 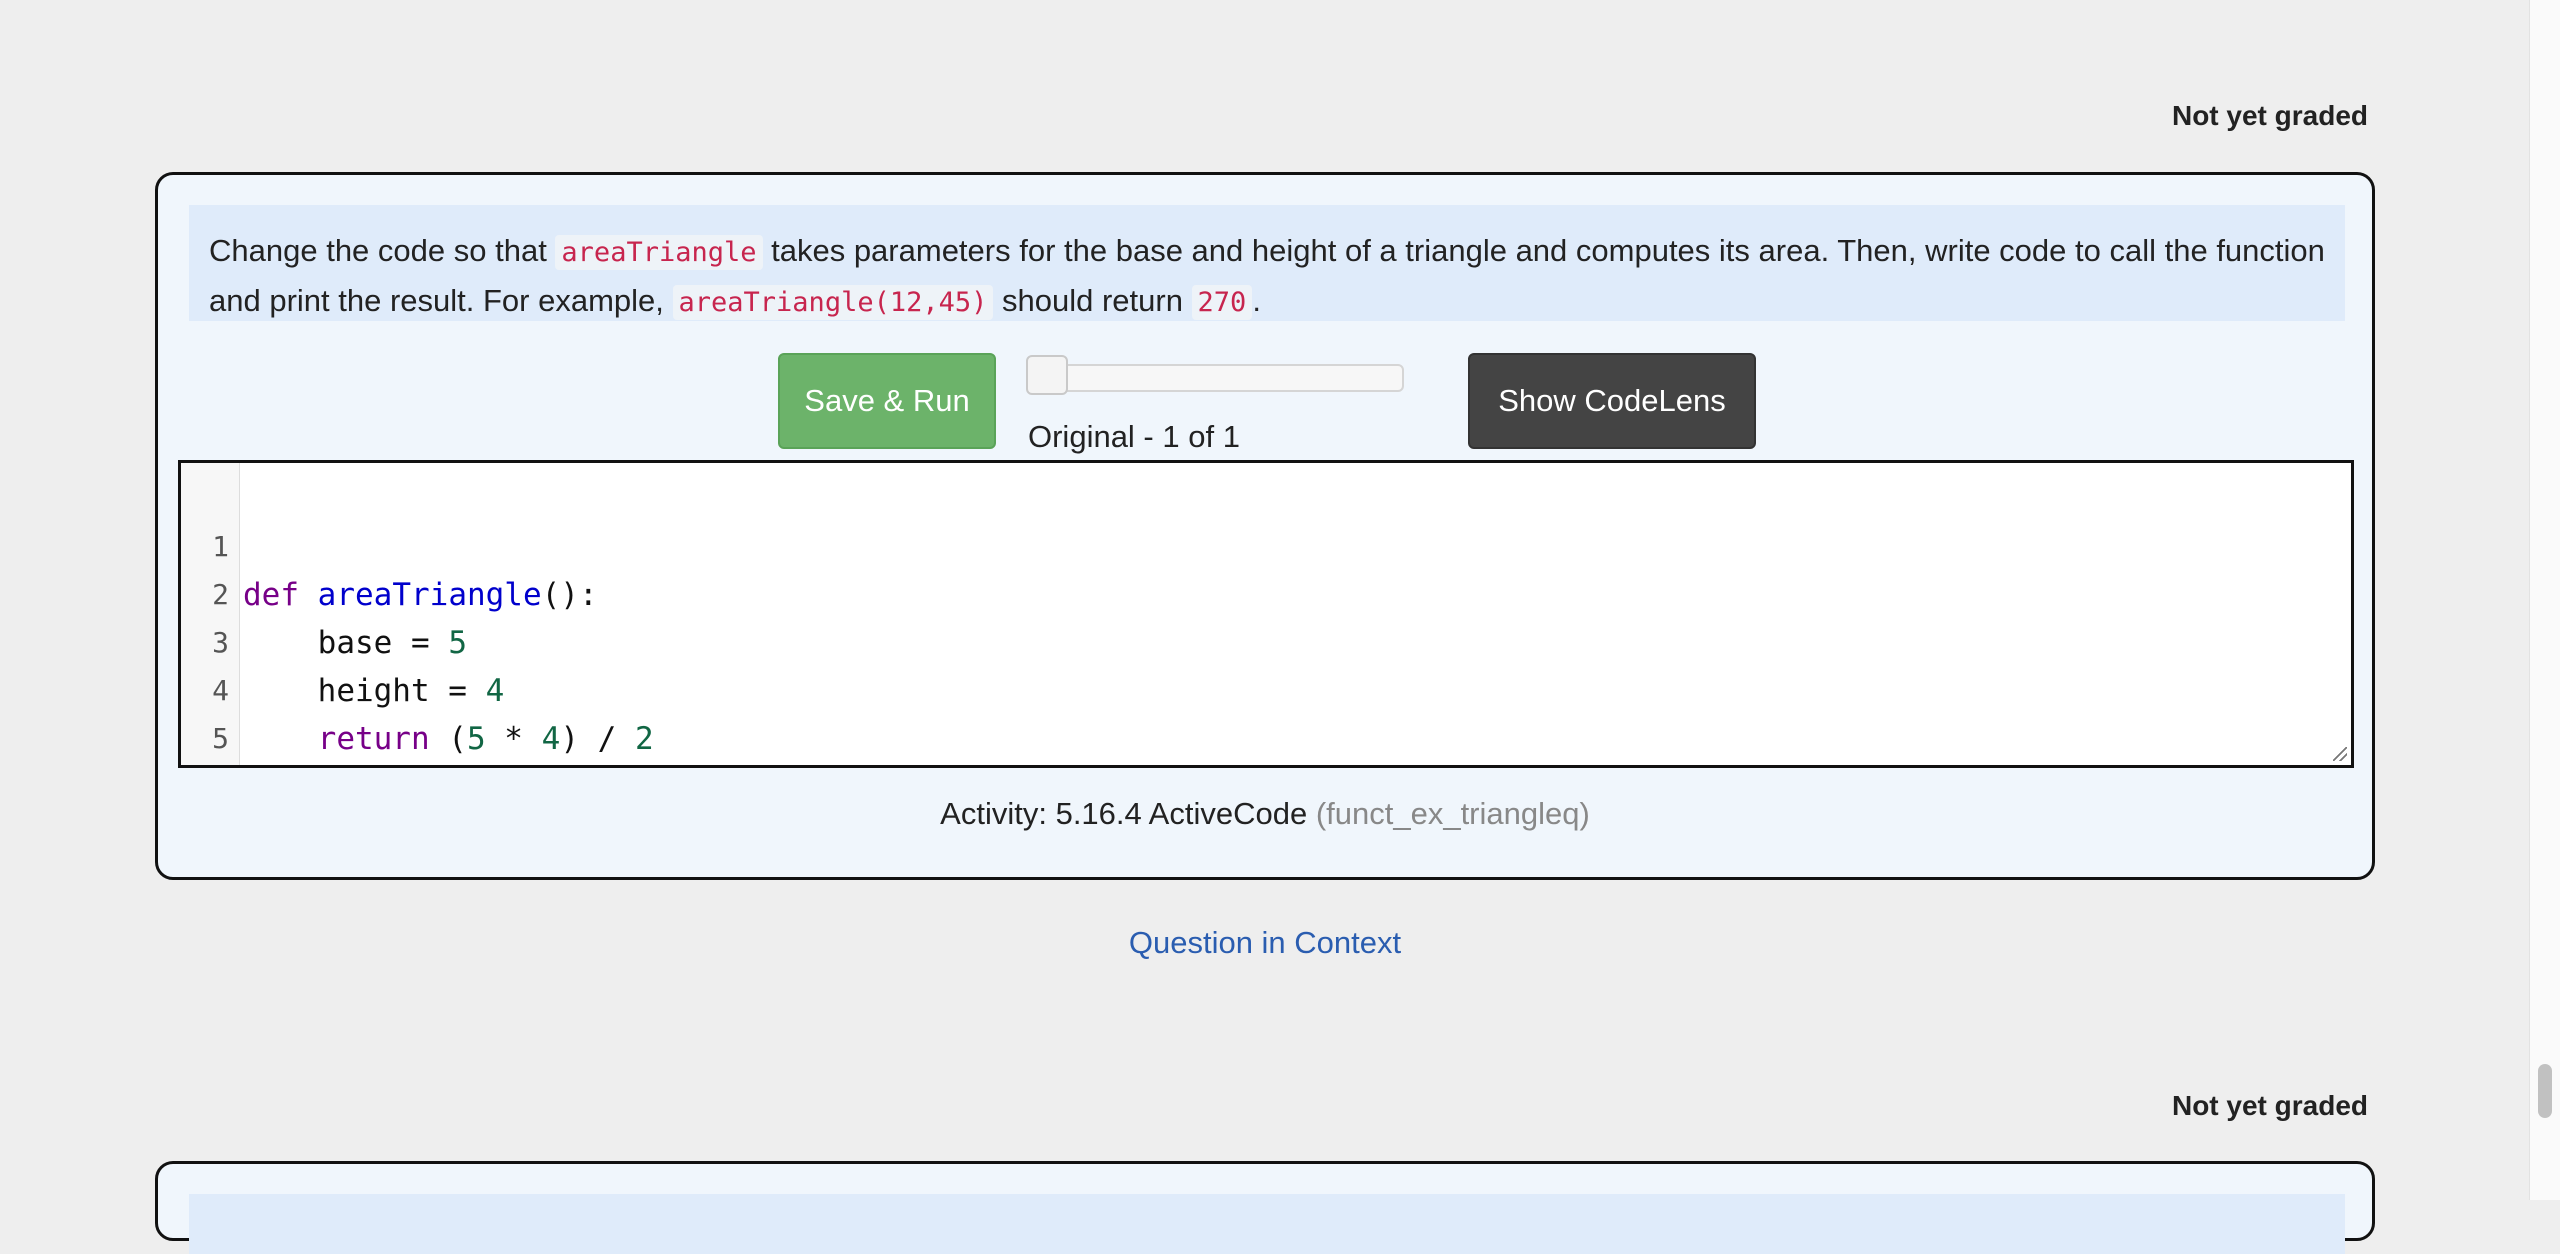 What do you see at coordinates (2544, 600) in the screenshot?
I see `page-scrollbar` at bounding box center [2544, 600].